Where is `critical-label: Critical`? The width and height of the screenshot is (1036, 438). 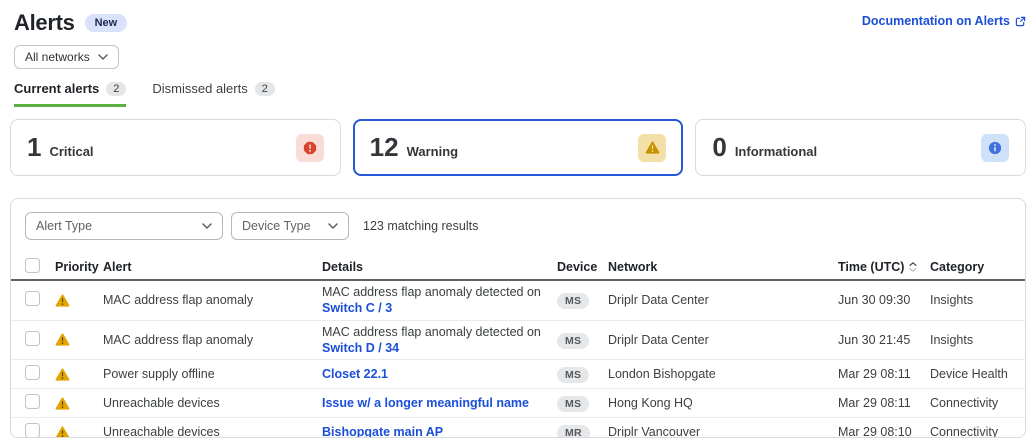
critical-label: Critical is located at coordinates (71, 151).